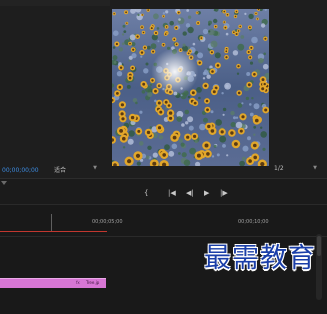  I want to click on timeline-playhead, so click(51, 223).